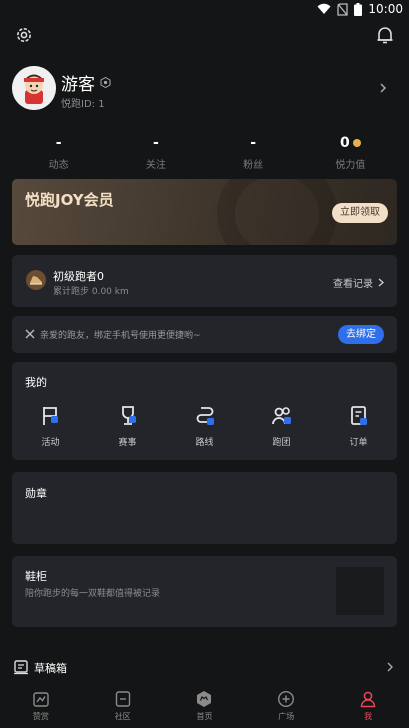 The image size is (409, 728). Describe the element at coordinates (30, 334) in the screenshot. I see `close-icon` at that location.